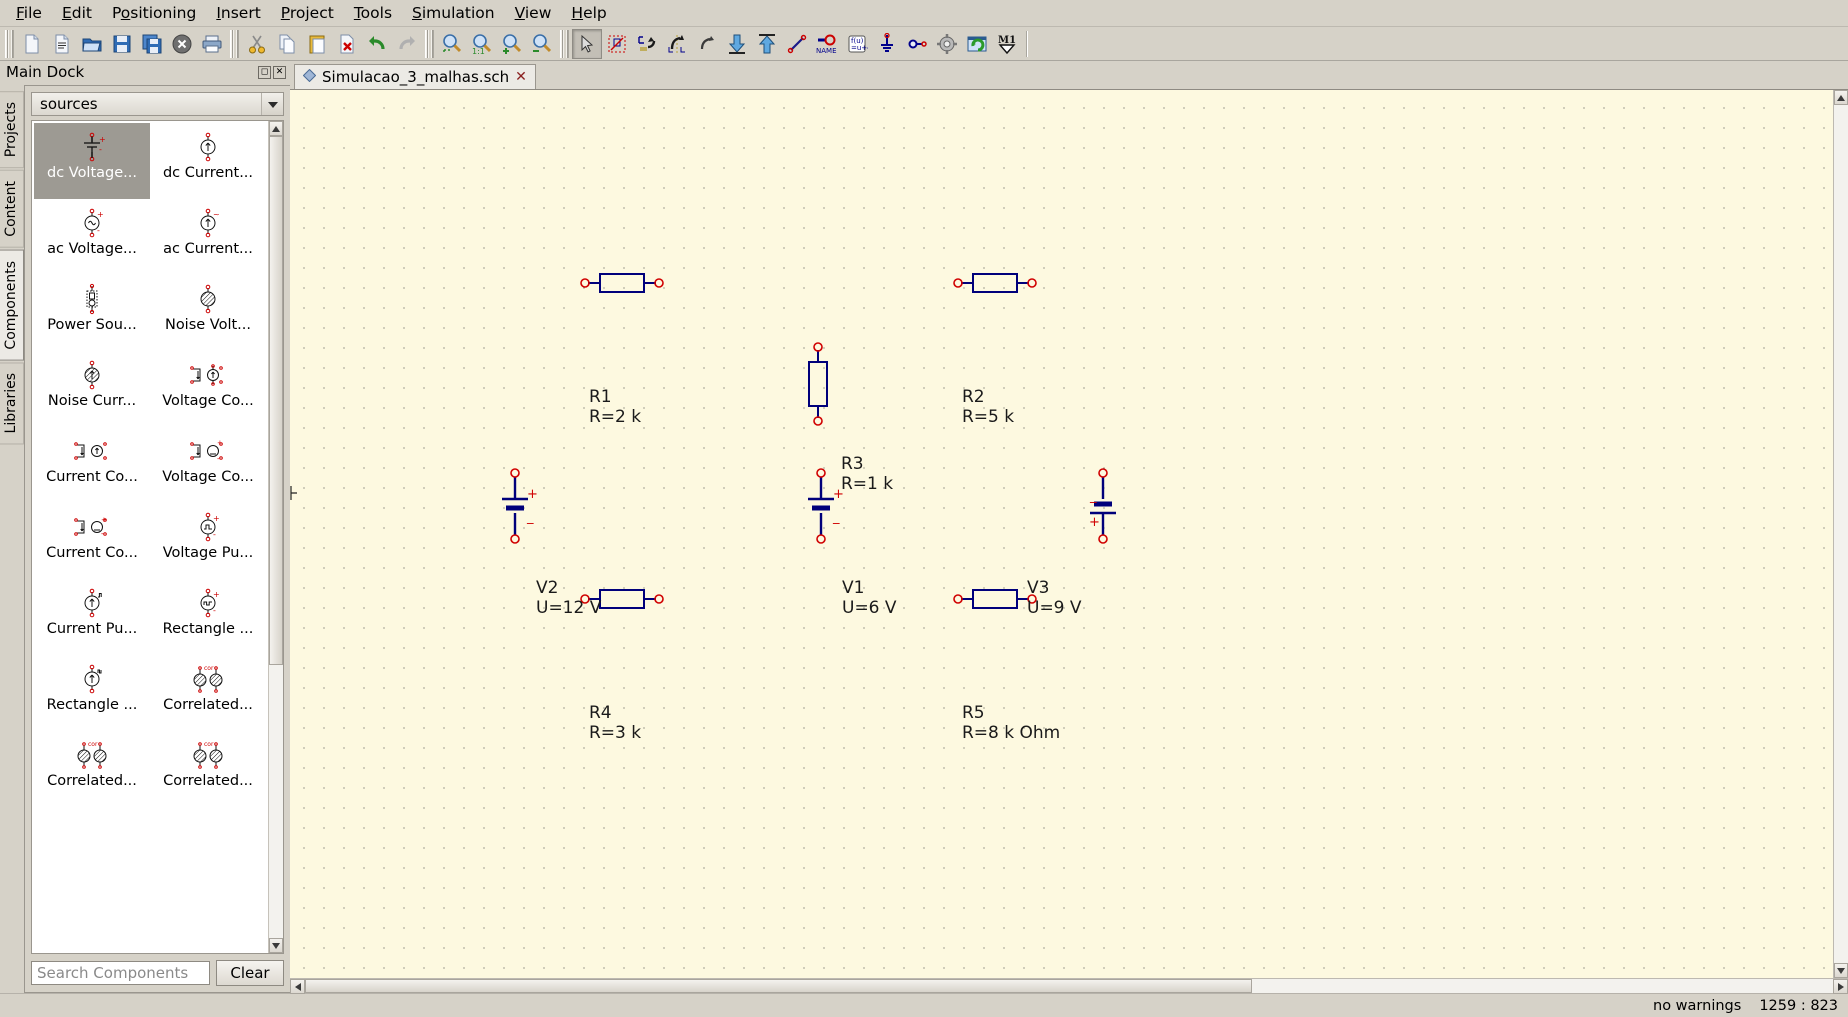 The width and height of the screenshot is (1848, 1017). What do you see at coordinates (857, 44) in the screenshot?
I see `equation-icon: f(u)=u+4` at bounding box center [857, 44].